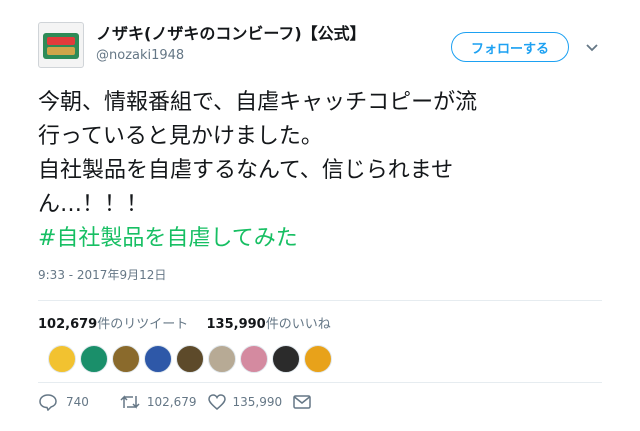 The height and width of the screenshot is (431, 640). I want to click on retweet-count: 102,679, so click(67, 324).